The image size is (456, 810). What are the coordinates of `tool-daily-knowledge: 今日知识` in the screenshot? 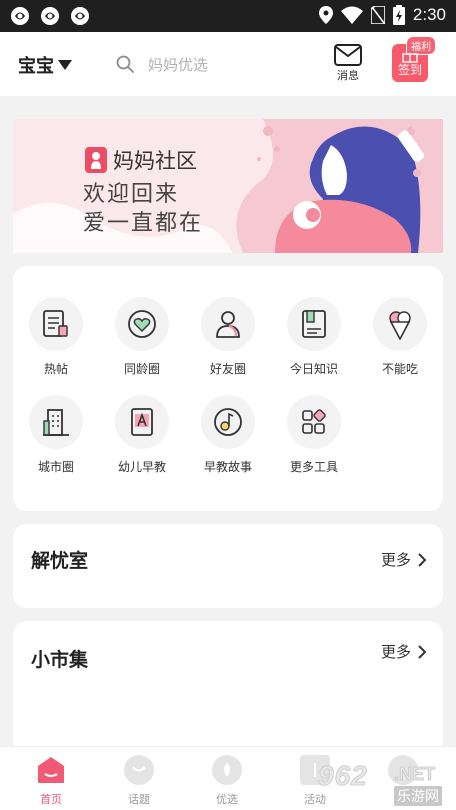 It's located at (314, 337).